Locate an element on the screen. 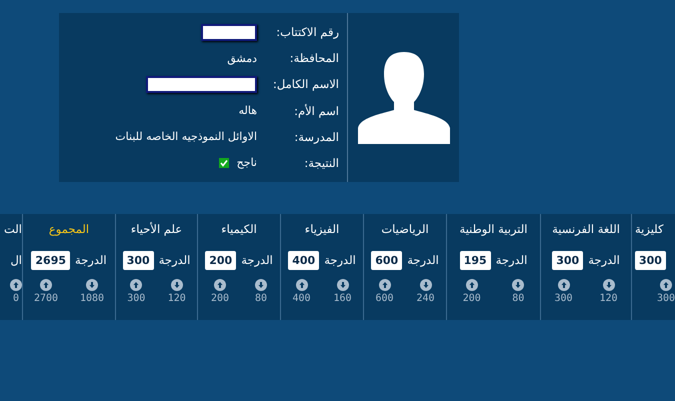  subject-title: الرياضيات is located at coordinates (405, 230).